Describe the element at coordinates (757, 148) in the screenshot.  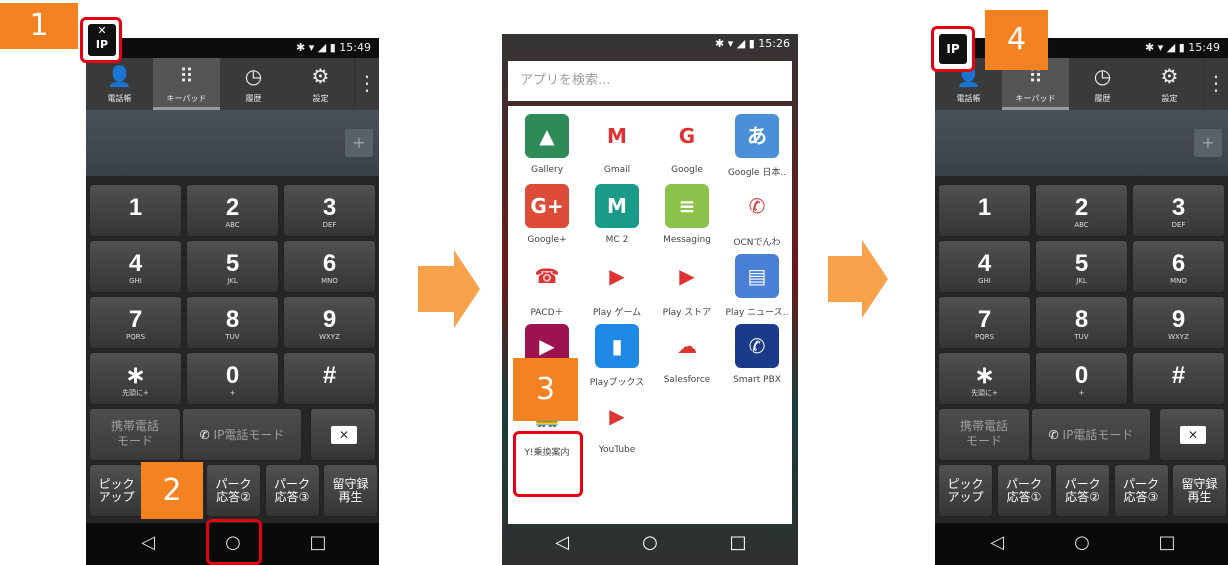
I see `app-launcher-item: あ Google 日本..` at that location.